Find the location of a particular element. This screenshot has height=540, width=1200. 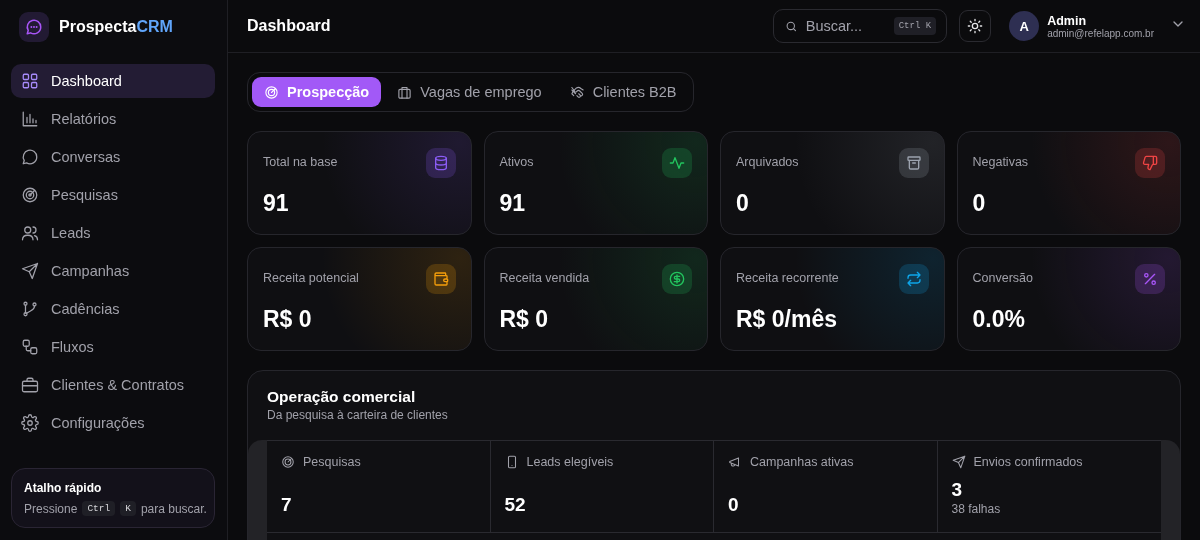

shortcut-title: Atalho rápido is located at coordinates (63, 488).